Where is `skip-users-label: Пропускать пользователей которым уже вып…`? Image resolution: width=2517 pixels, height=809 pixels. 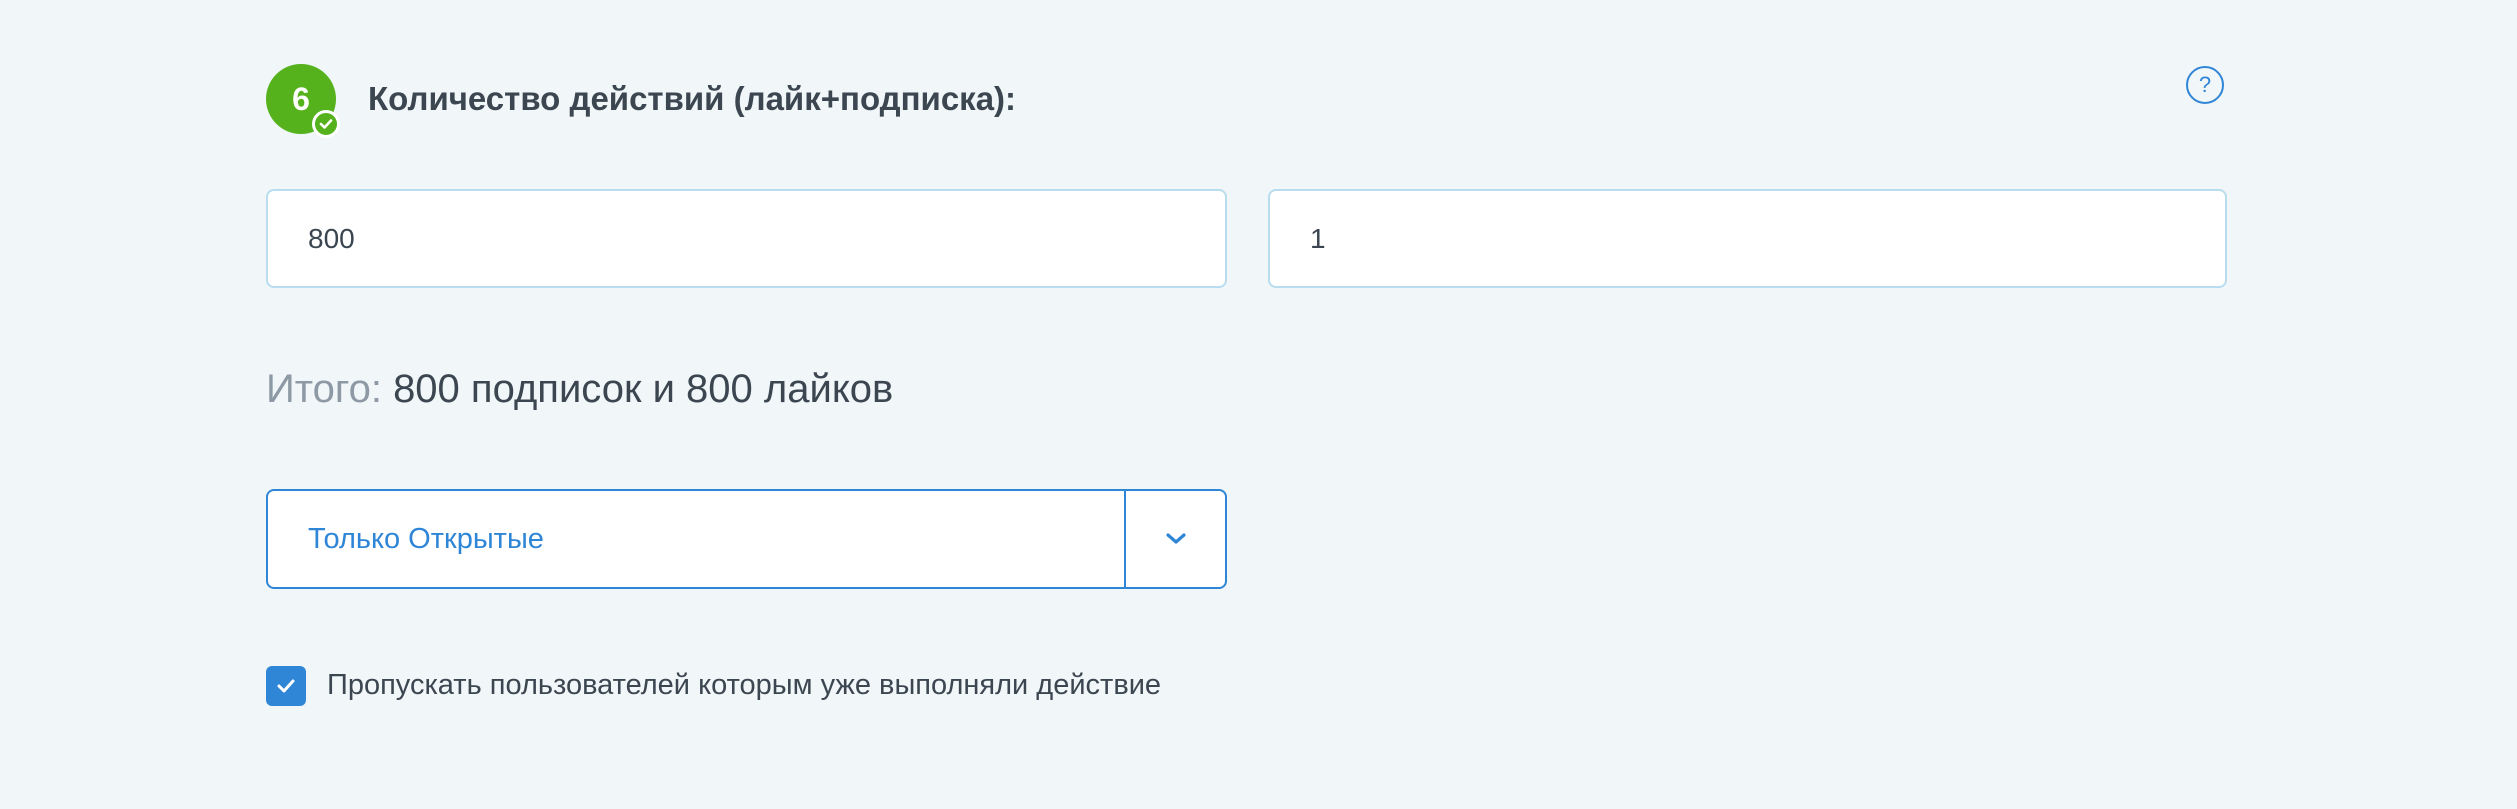
skip-users-label: Пропускать пользователей которым уже вып… is located at coordinates (744, 685).